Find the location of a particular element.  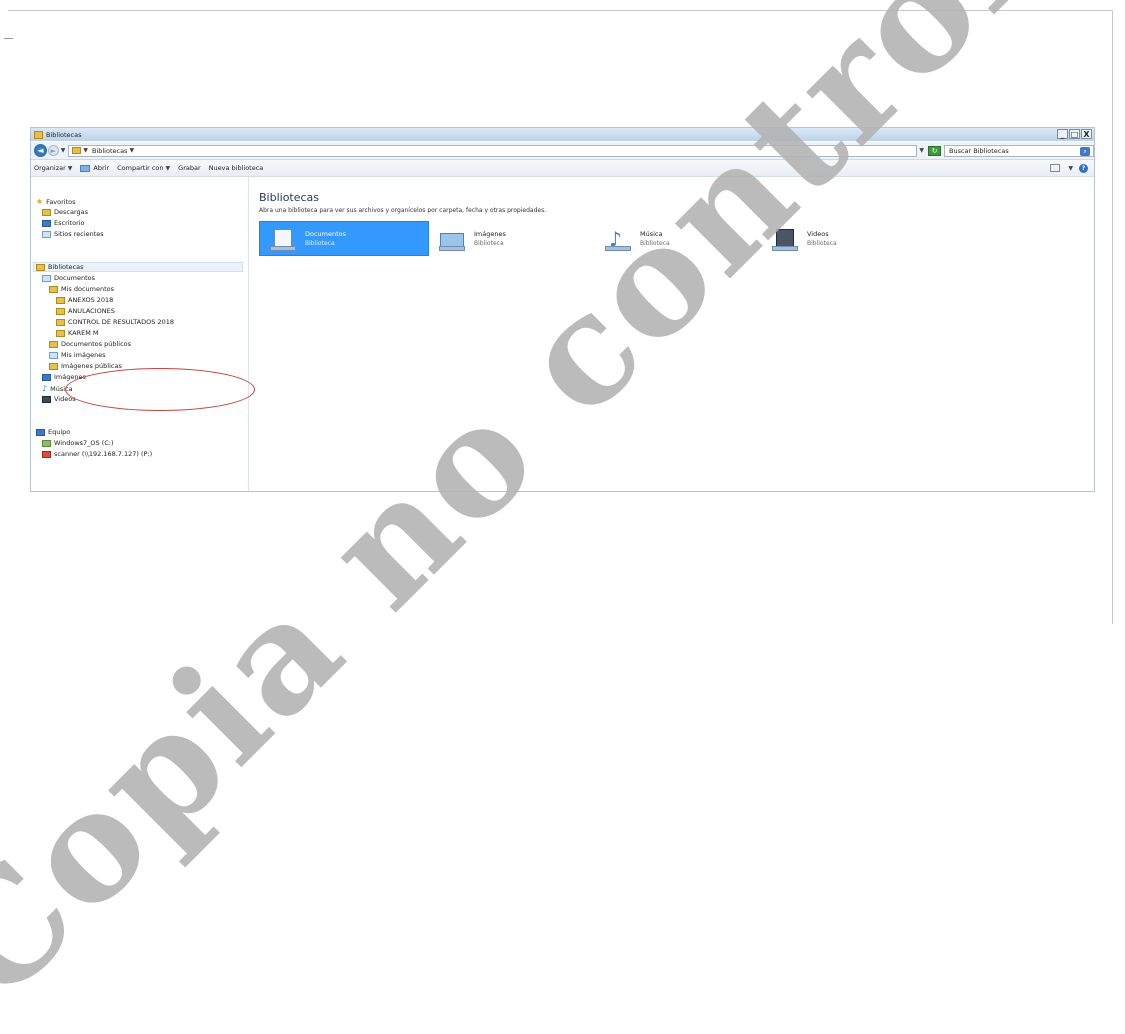

open-icon is located at coordinates (85, 168).